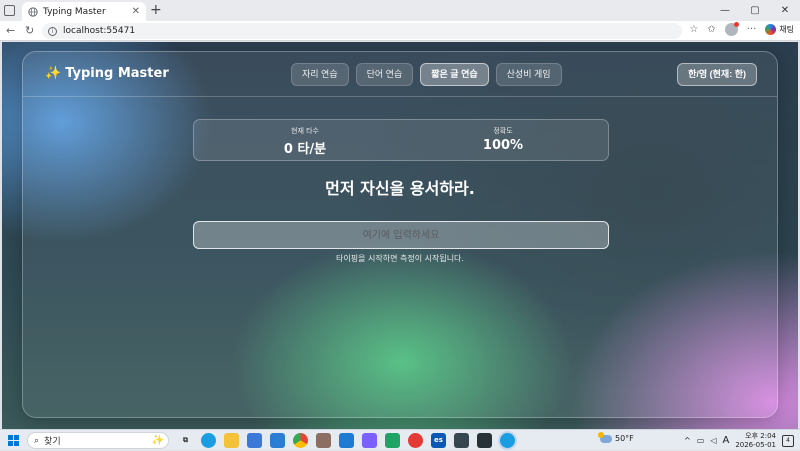  What do you see at coordinates (400, 10) in the screenshot?
I see `browser-tab-bar: Typing Master ✕ + — ▢ ✕` at bounding box center [400, 10].